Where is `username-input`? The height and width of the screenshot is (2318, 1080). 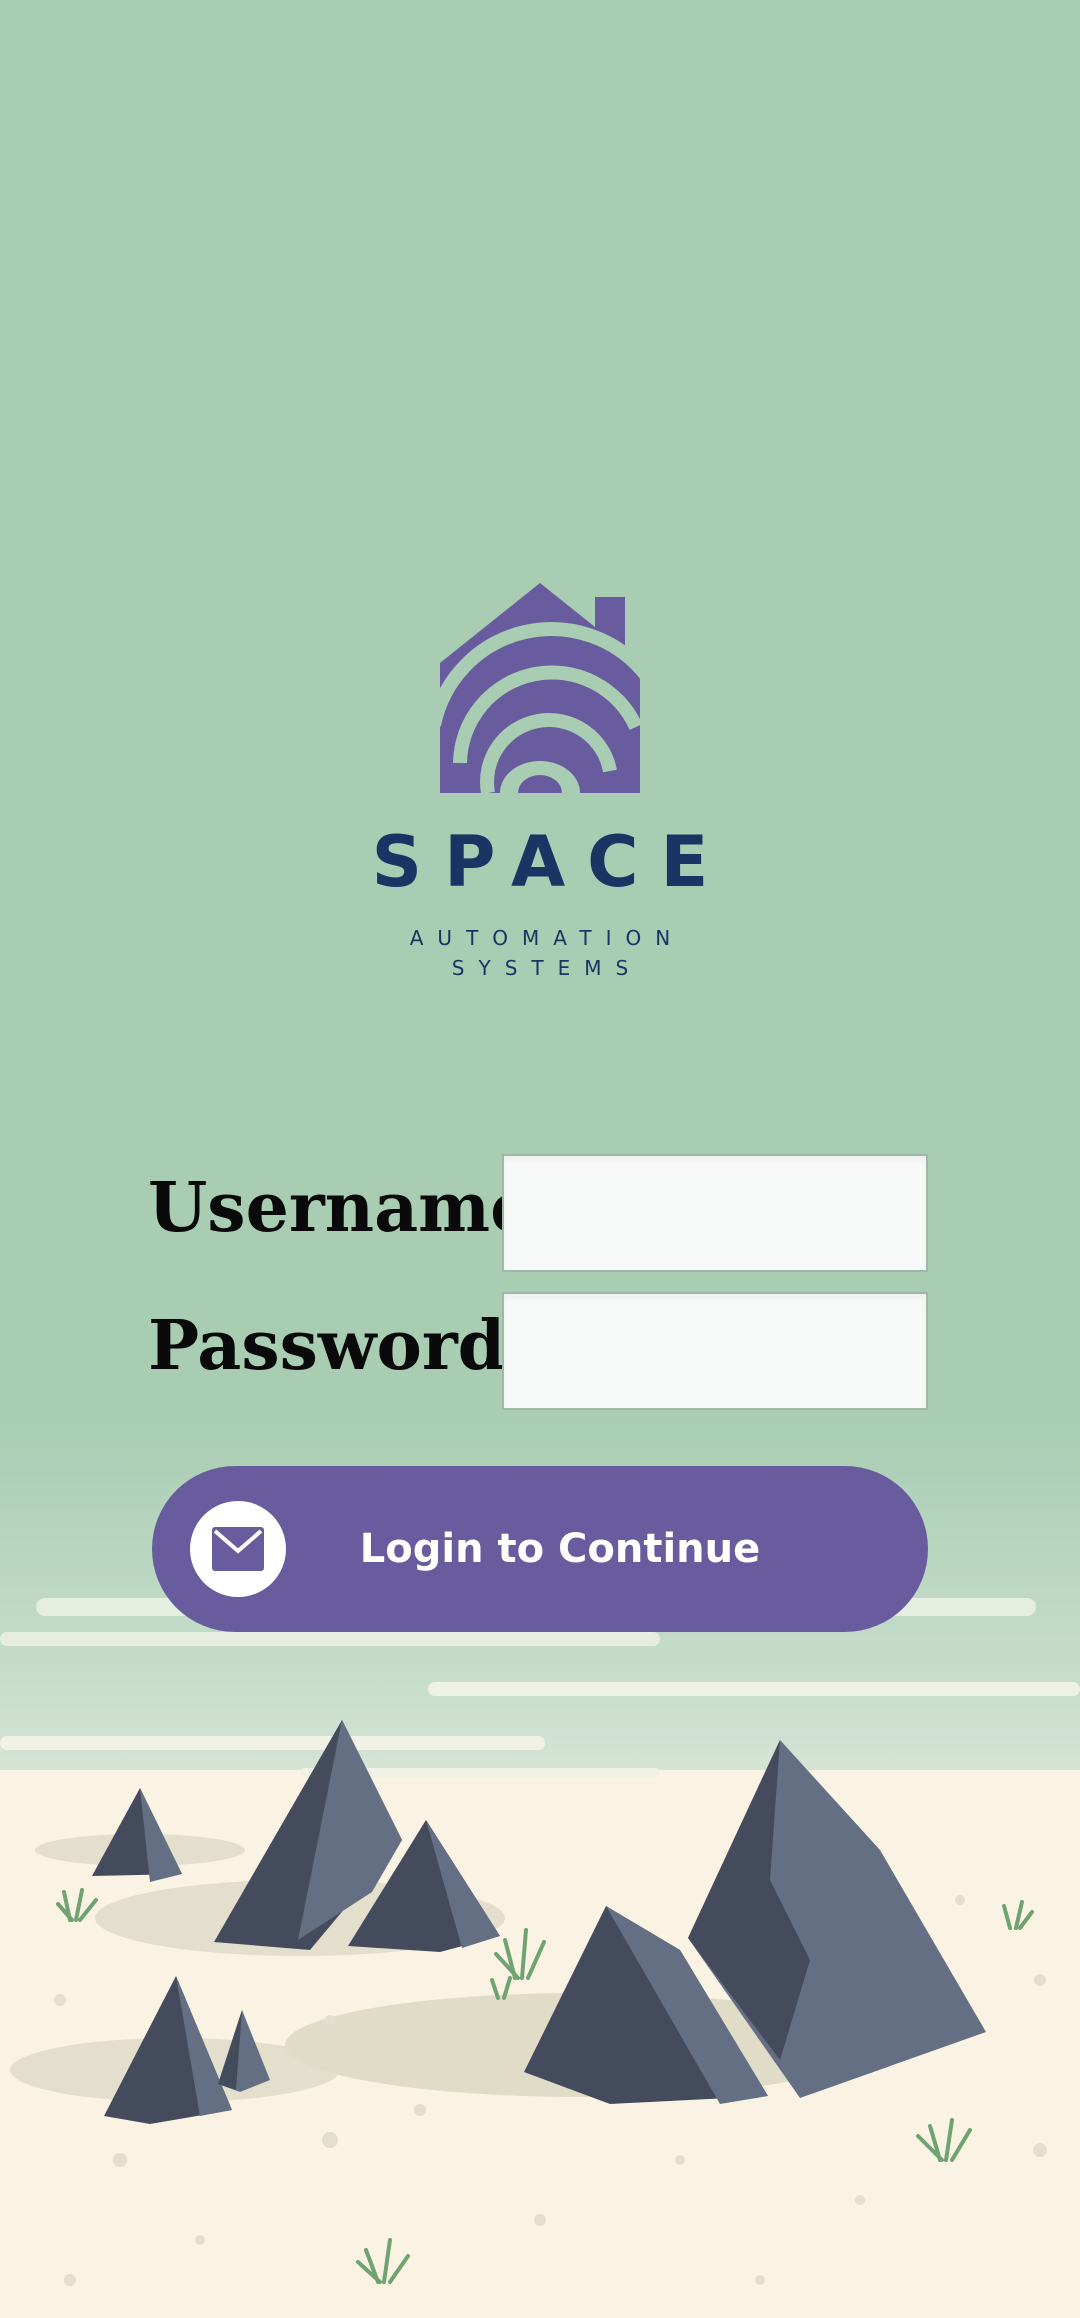 username-input is located at coordinates (715, 1213).